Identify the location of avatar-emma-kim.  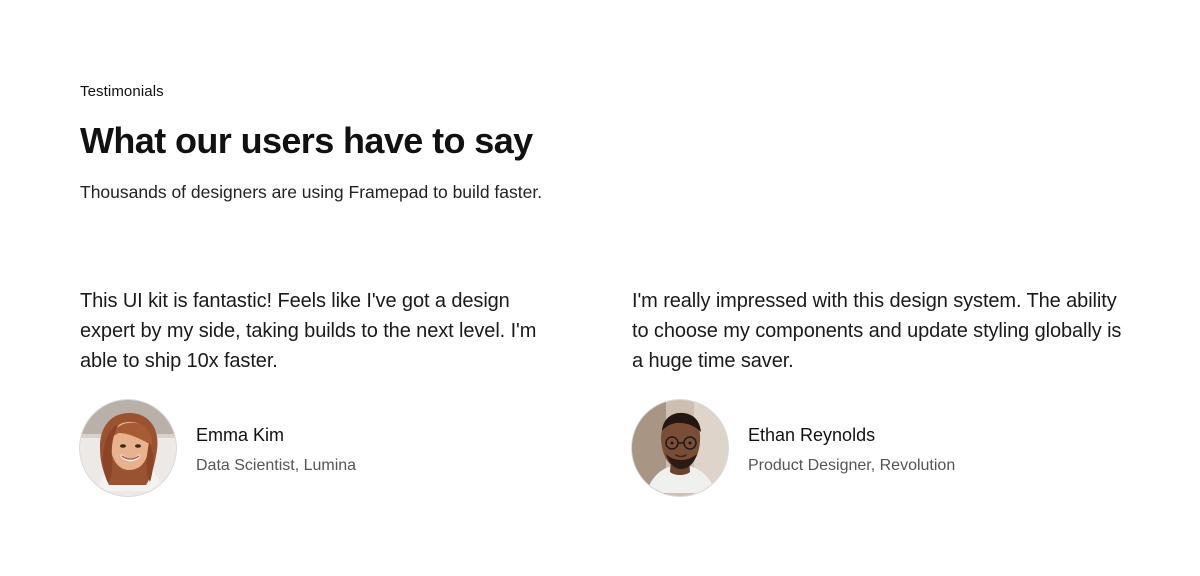
(128, 448).